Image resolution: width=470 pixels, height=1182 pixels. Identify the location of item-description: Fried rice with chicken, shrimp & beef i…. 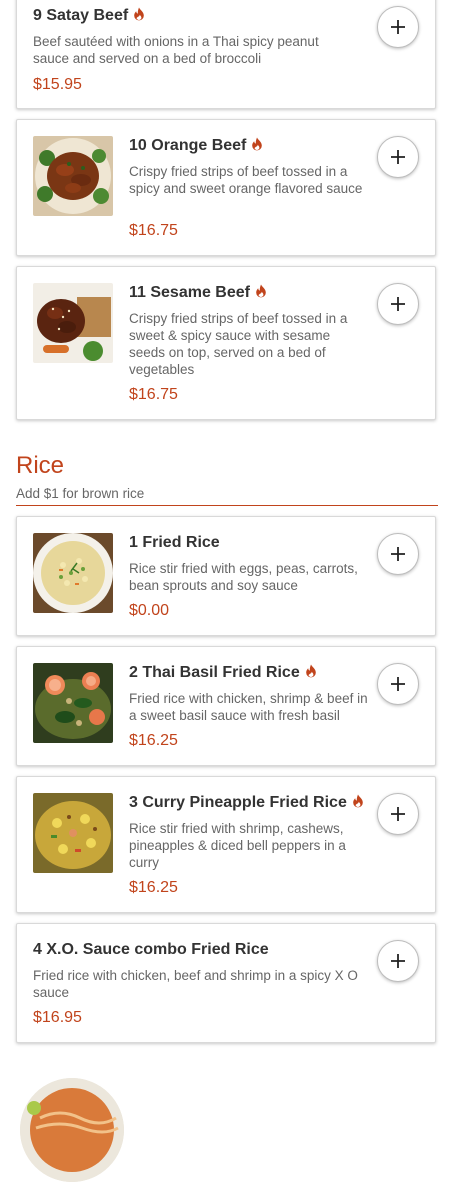
(248, 707).